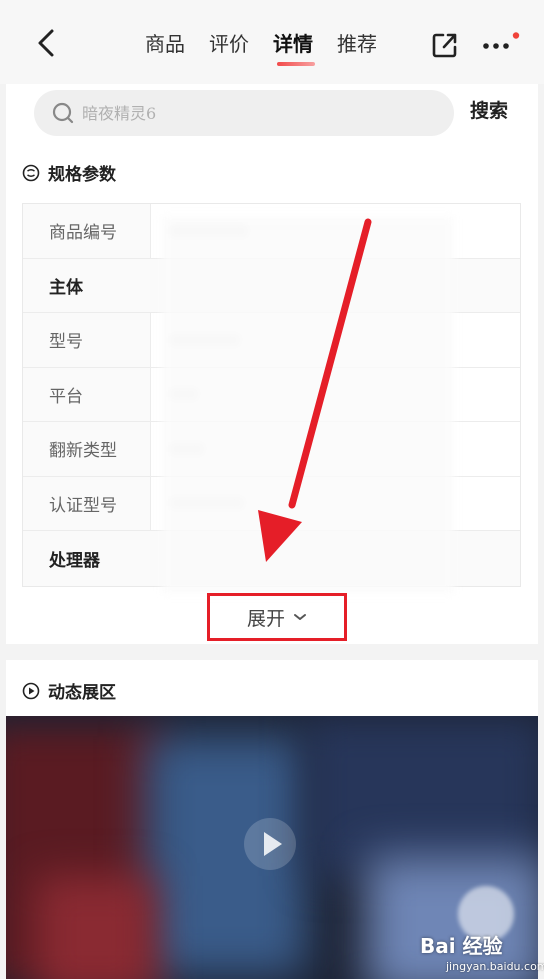 This screenshot has height=979, width=544. Describe the element at coordinates (82, 175) in the screenshot. I see `specs-title: 规格参数` at that location.